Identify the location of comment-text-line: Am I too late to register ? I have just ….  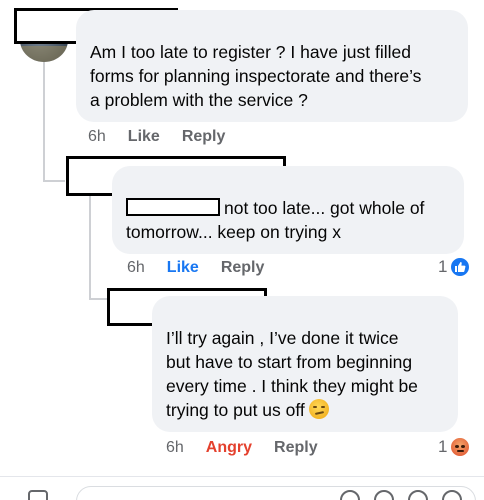
(250, 52).